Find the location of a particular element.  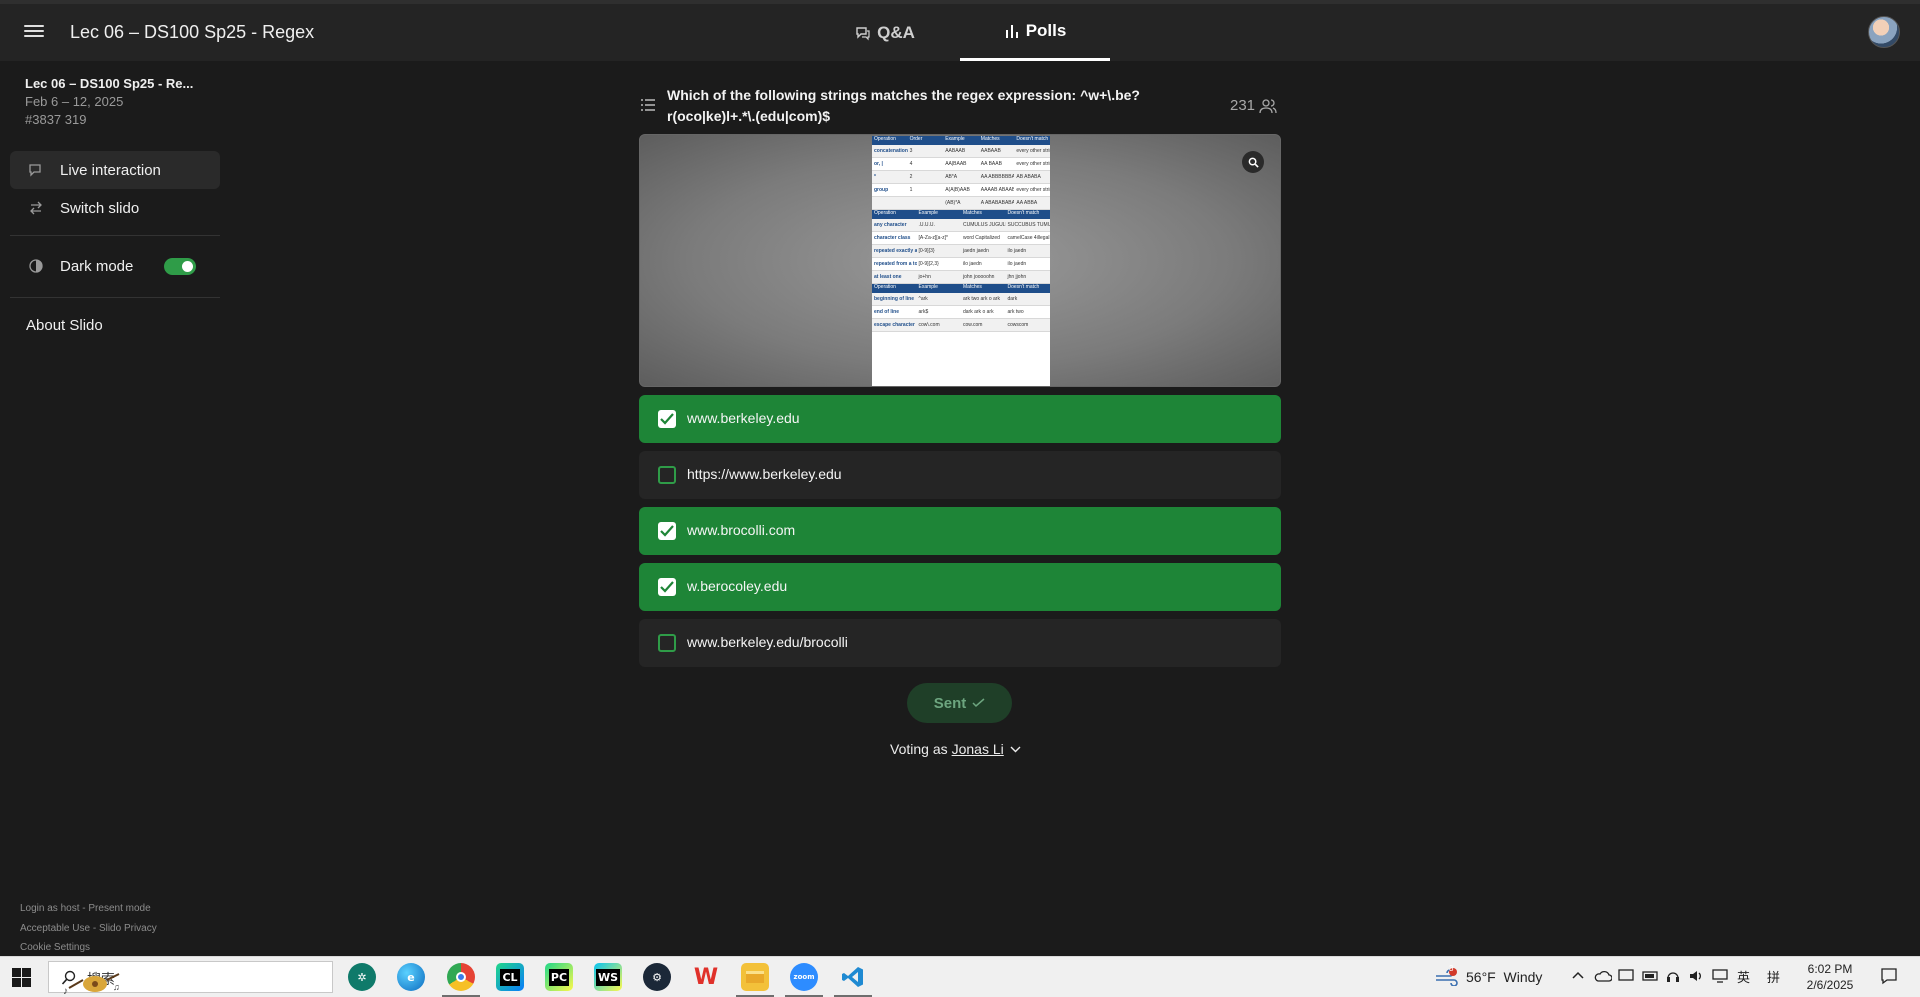

sidebar-divider is located at coordinates (115, 297).